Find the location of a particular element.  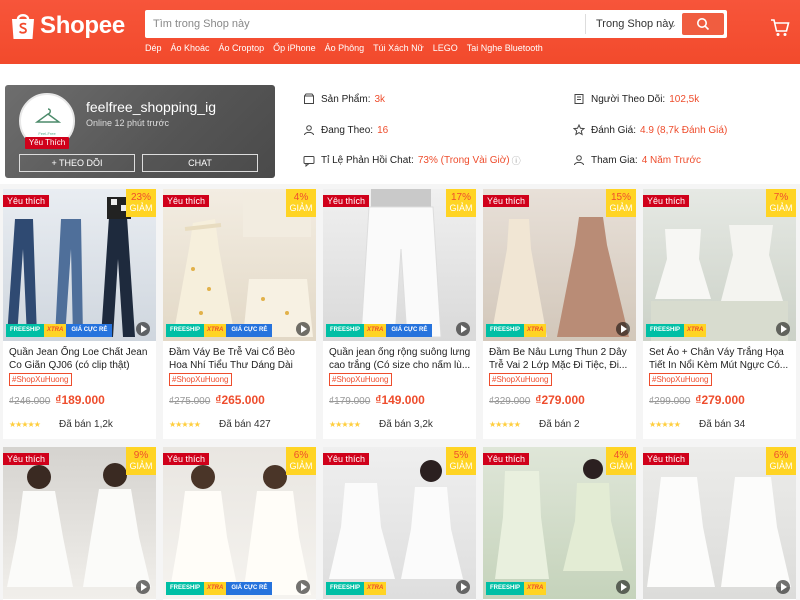

product-card: Yêu thích 9% GIẢM is located at coordinates (79, 523).